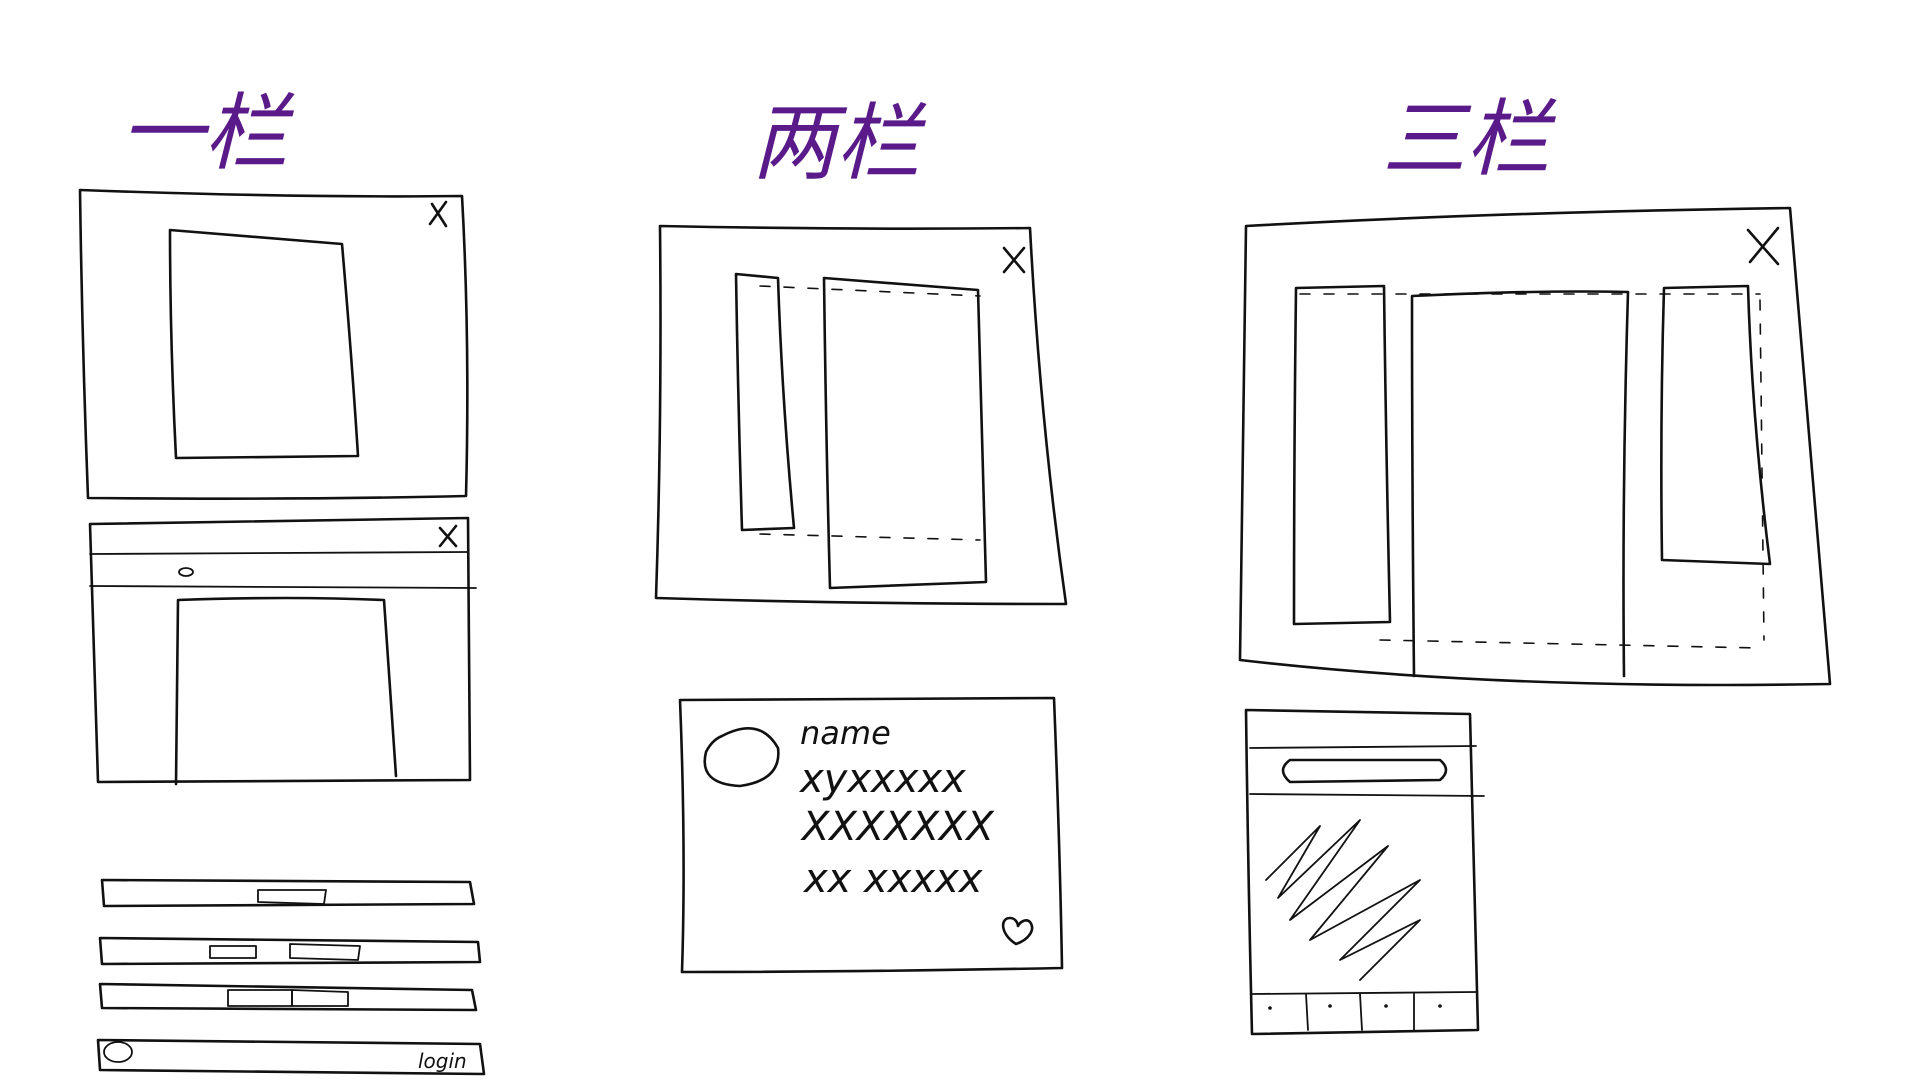  Describe the element at coordinates (279, 553) in the screenshot. I see `title-bar-divider` at that location.